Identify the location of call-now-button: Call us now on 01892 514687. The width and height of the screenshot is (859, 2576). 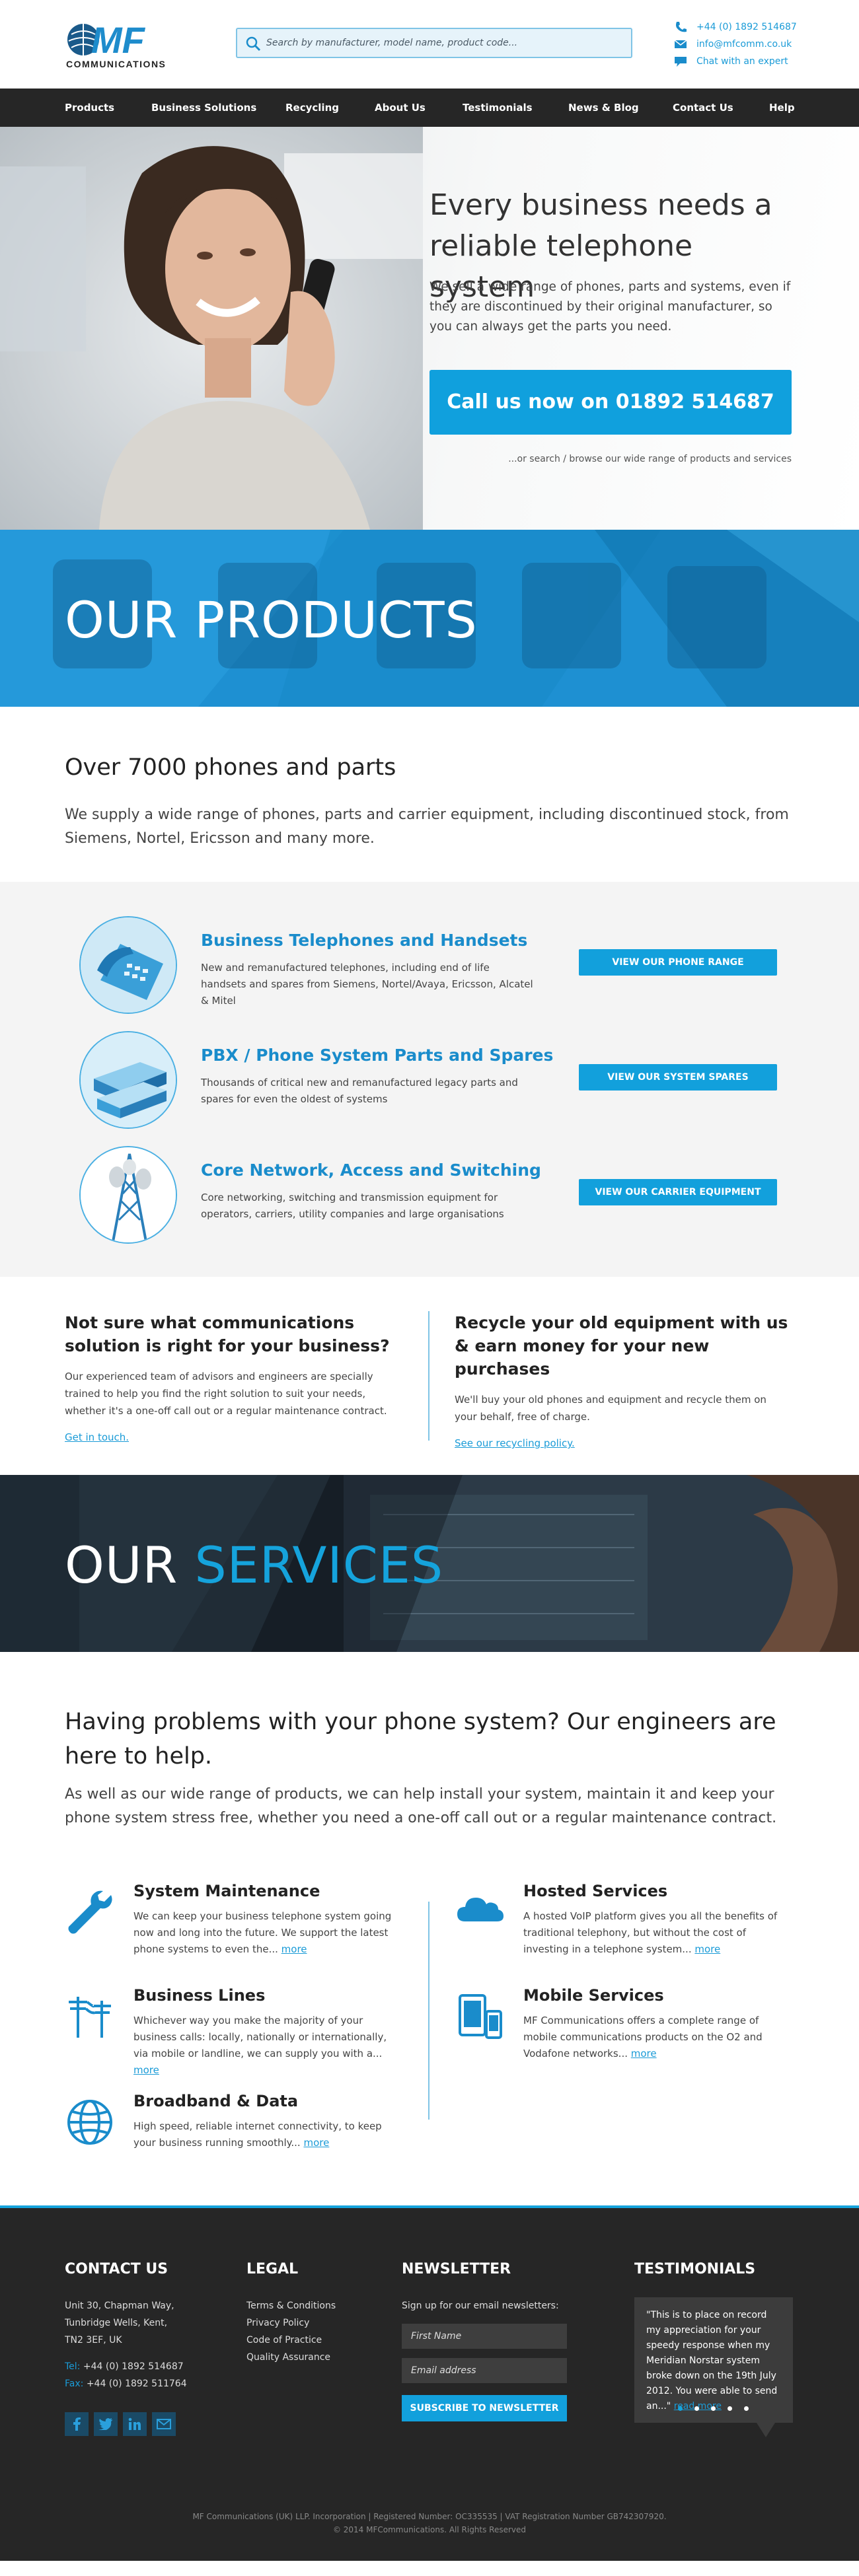
(611, 403).